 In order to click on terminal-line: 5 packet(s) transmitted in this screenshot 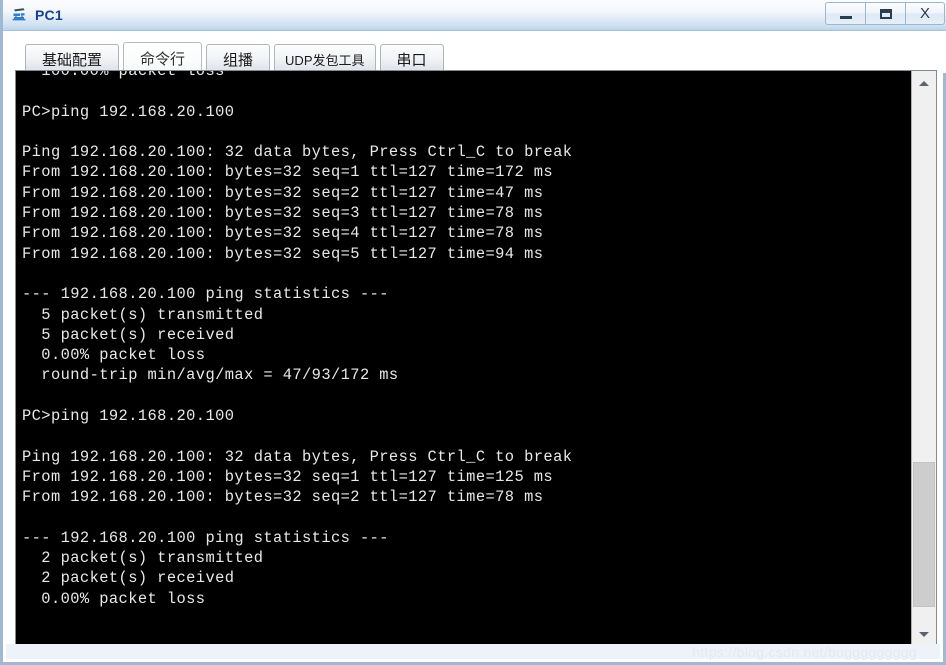, I will do `click(143, 314)`.